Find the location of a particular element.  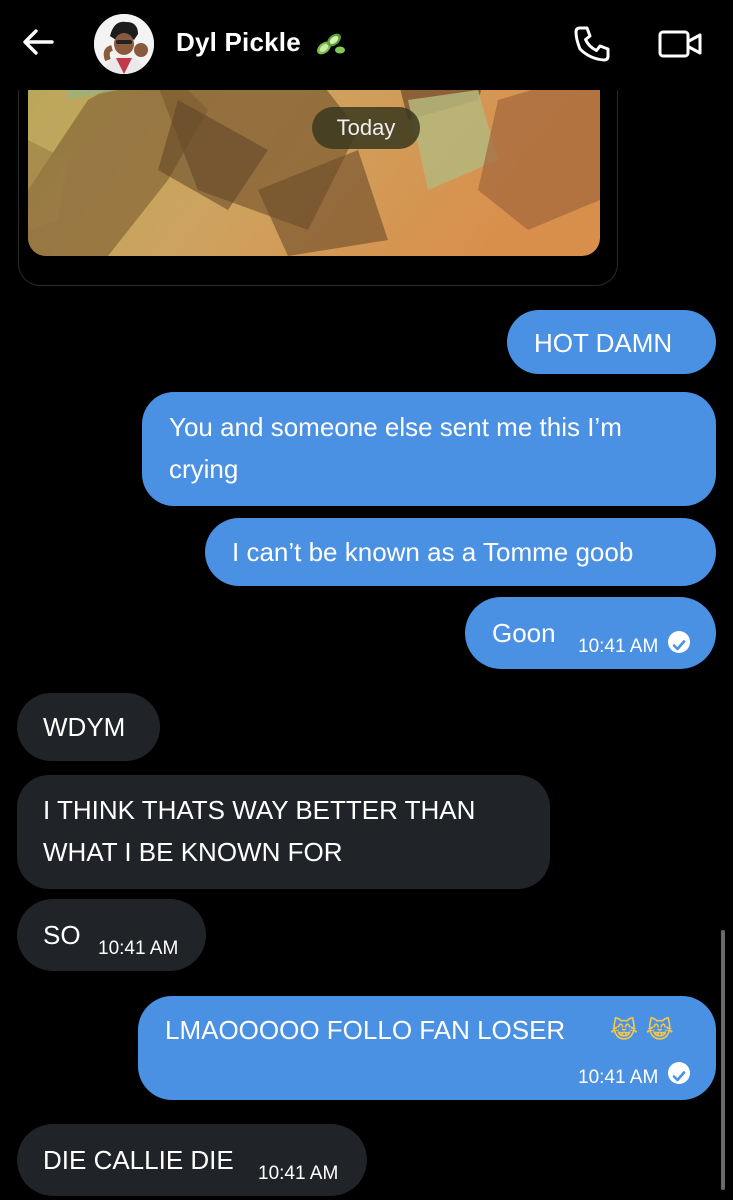

conversation-header: Dyl Pickle is located at coordinates (366, 45).